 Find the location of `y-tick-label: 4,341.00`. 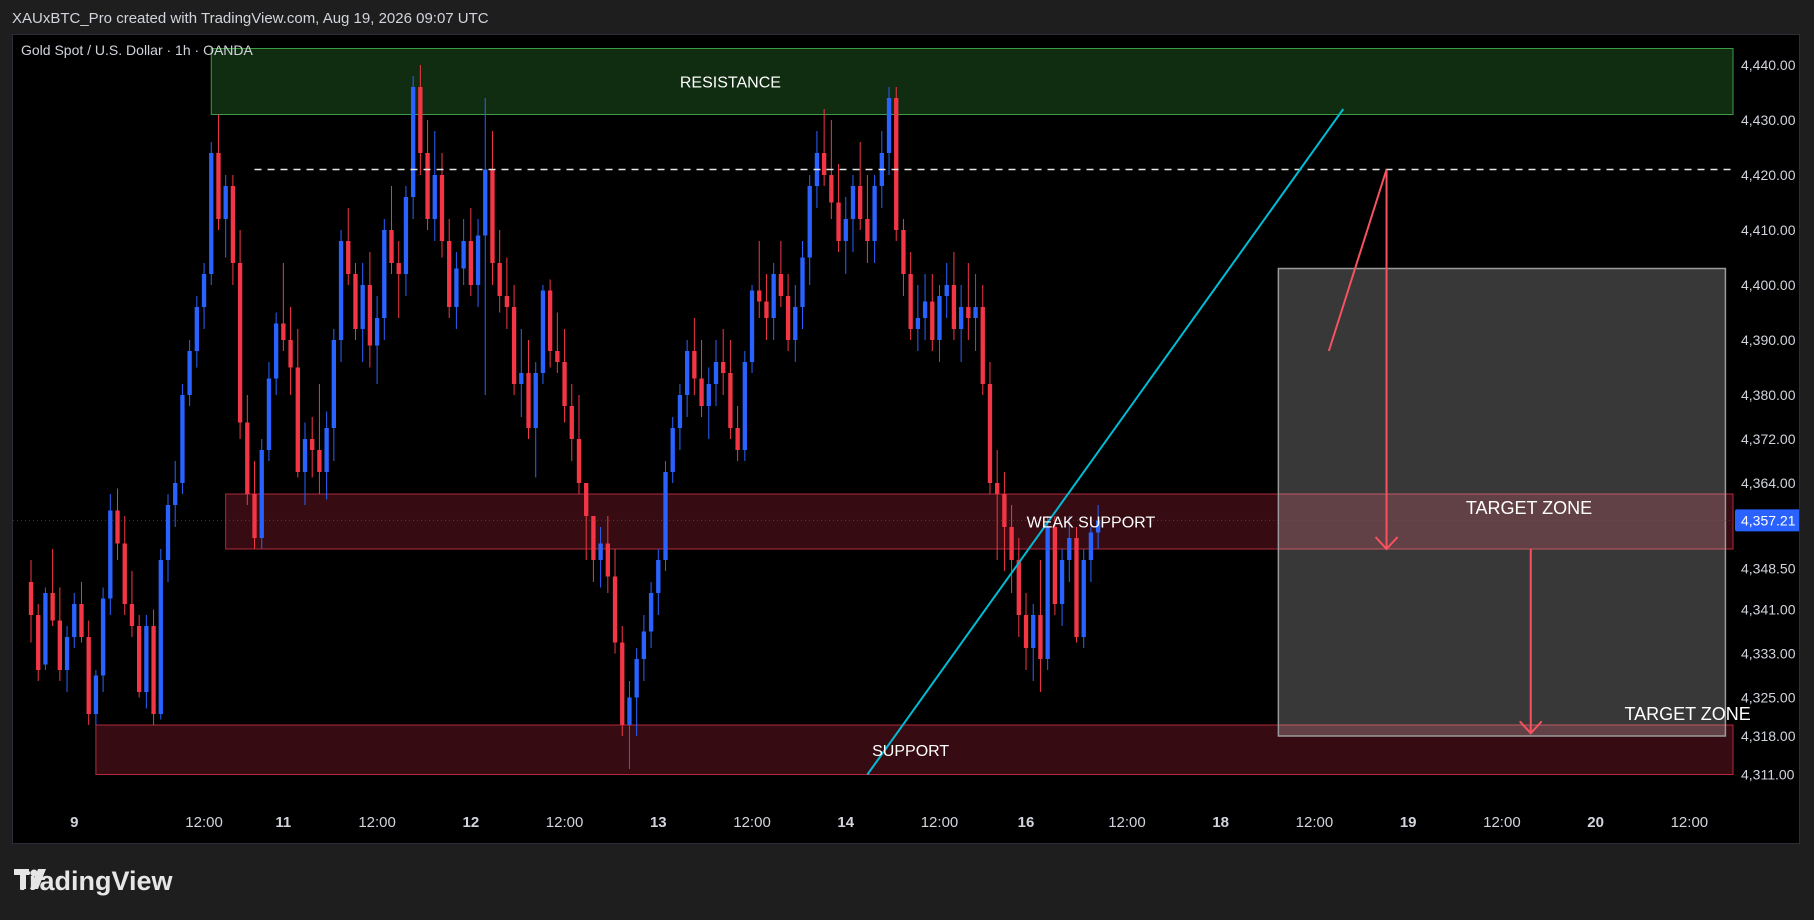

y-tick-label: 4,341.00 is located at coordinates (1768, 610).